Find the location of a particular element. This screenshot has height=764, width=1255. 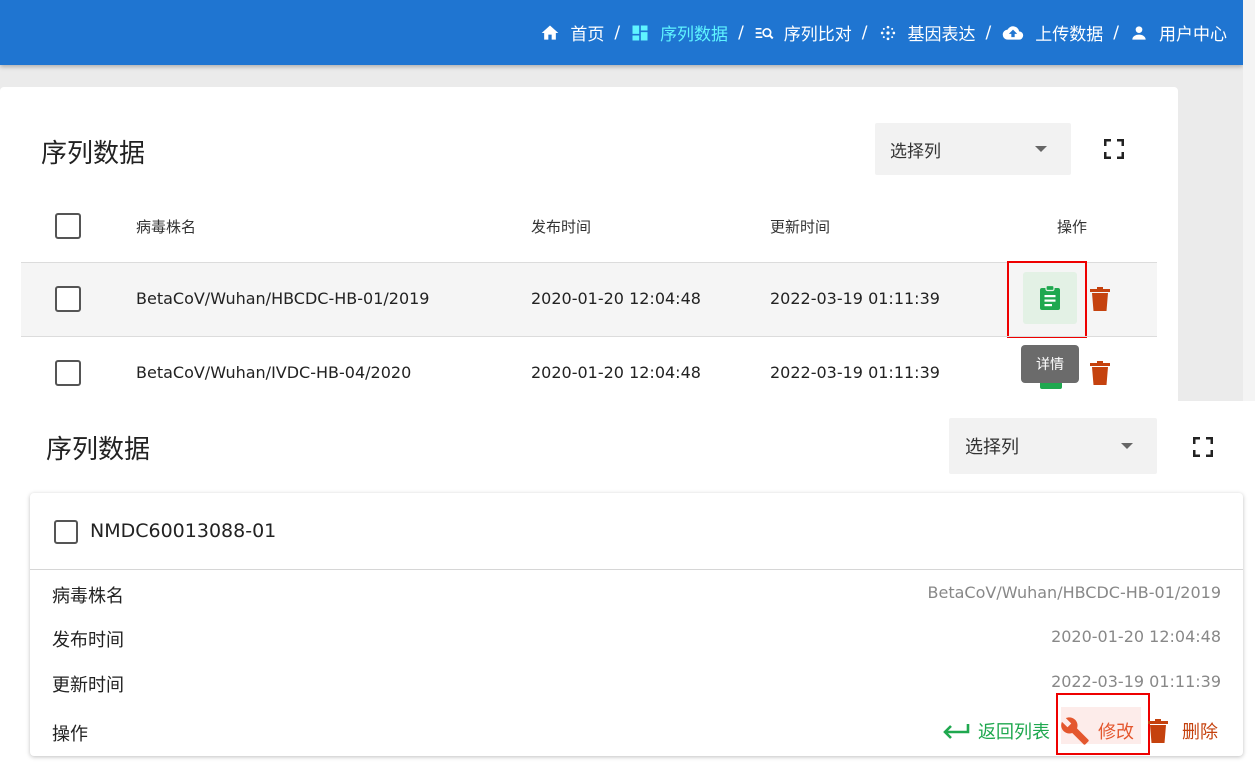

select-all-checkbox is located at coordinates (68, 226).